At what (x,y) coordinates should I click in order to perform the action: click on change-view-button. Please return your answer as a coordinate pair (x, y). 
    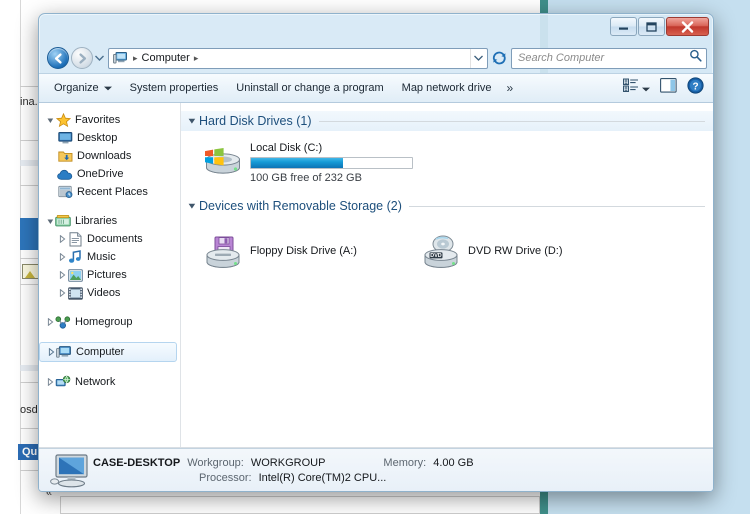
    Looking at the image, I should click on (636, 88).